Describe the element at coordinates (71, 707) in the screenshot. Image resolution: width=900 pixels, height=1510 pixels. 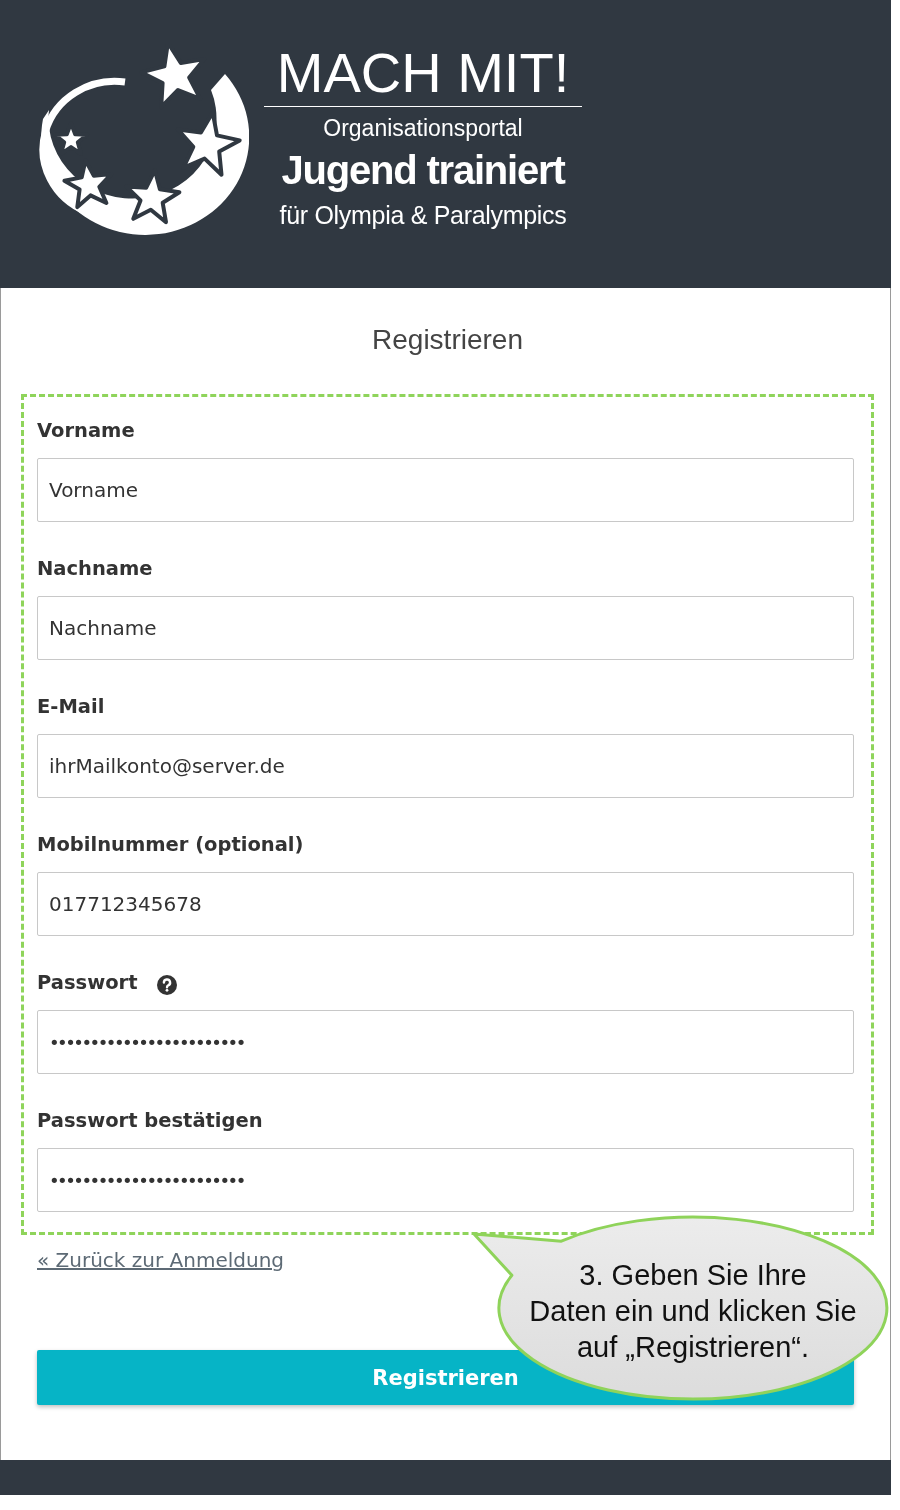
I see `field-label: E-Mail` at that location.